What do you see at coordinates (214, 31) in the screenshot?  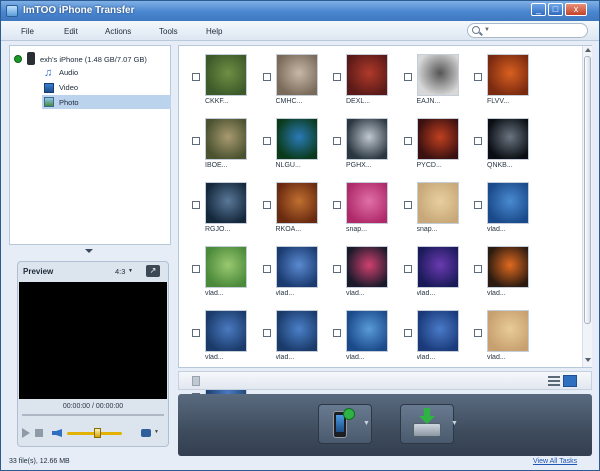 I see `menu-help: Help` at bounding box center [214, 31].